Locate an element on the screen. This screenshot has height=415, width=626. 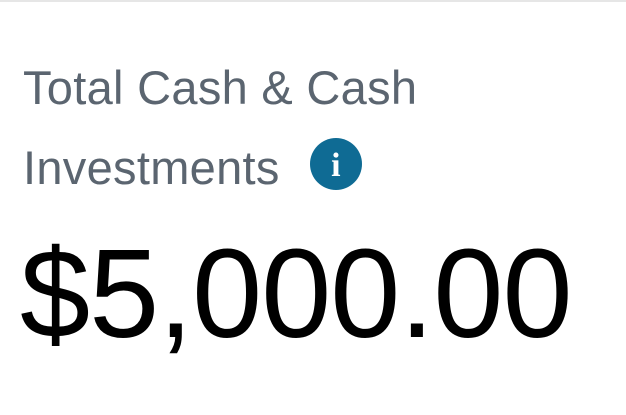
info-circle-icon: i is located at coordinates (335, 164).